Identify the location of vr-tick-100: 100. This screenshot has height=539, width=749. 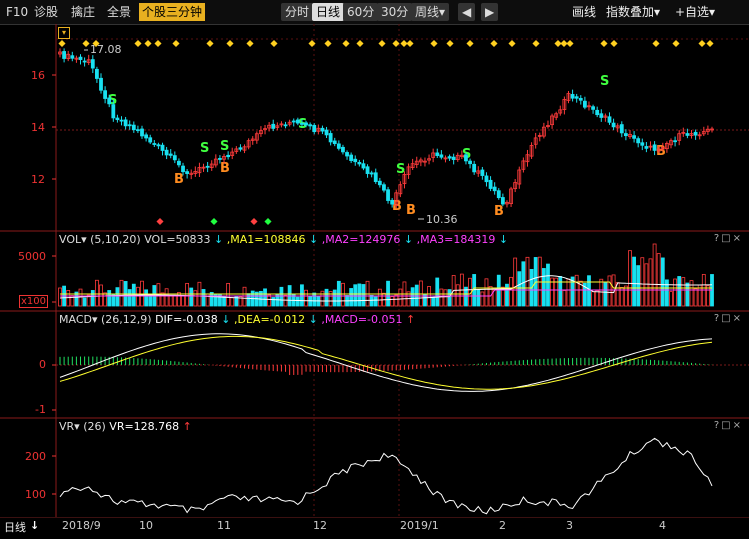
(35, 494).